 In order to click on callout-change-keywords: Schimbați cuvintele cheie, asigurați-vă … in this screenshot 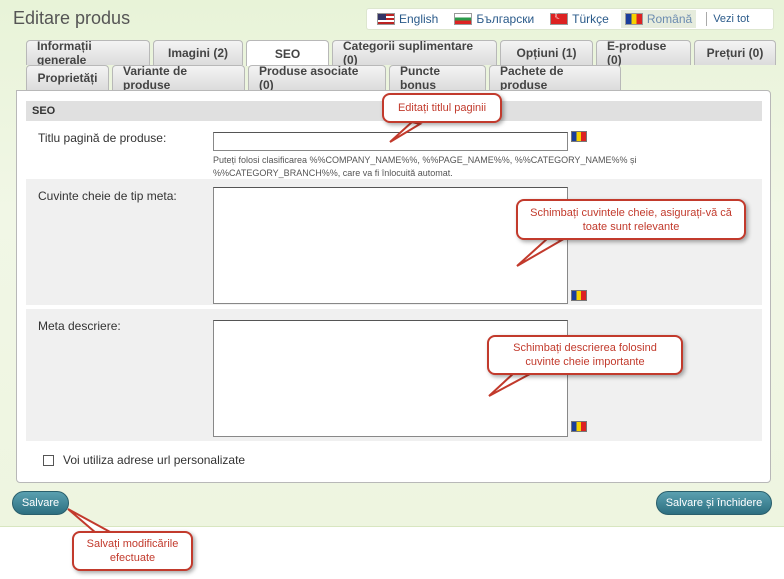, I will do `click(631, 219)`.